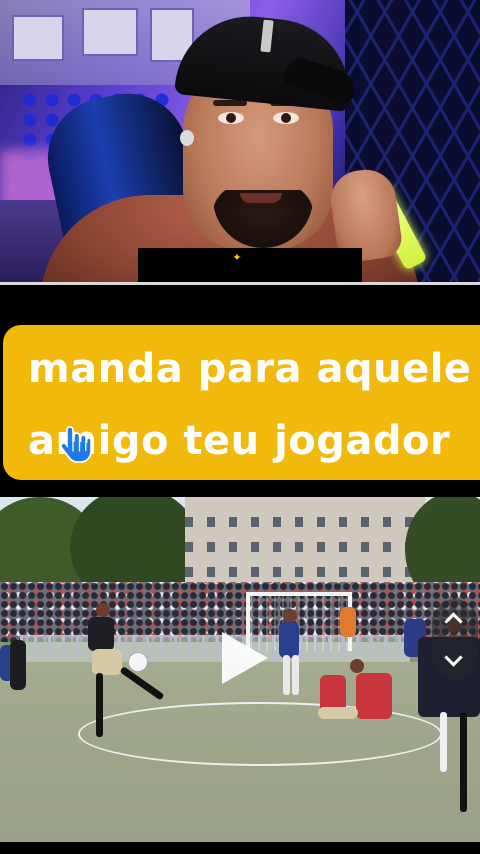 The height and width of the screenshot is (854, 480). Describe the element at coordinates (187, 138) in the screenshot. I see `earbud` at that location.